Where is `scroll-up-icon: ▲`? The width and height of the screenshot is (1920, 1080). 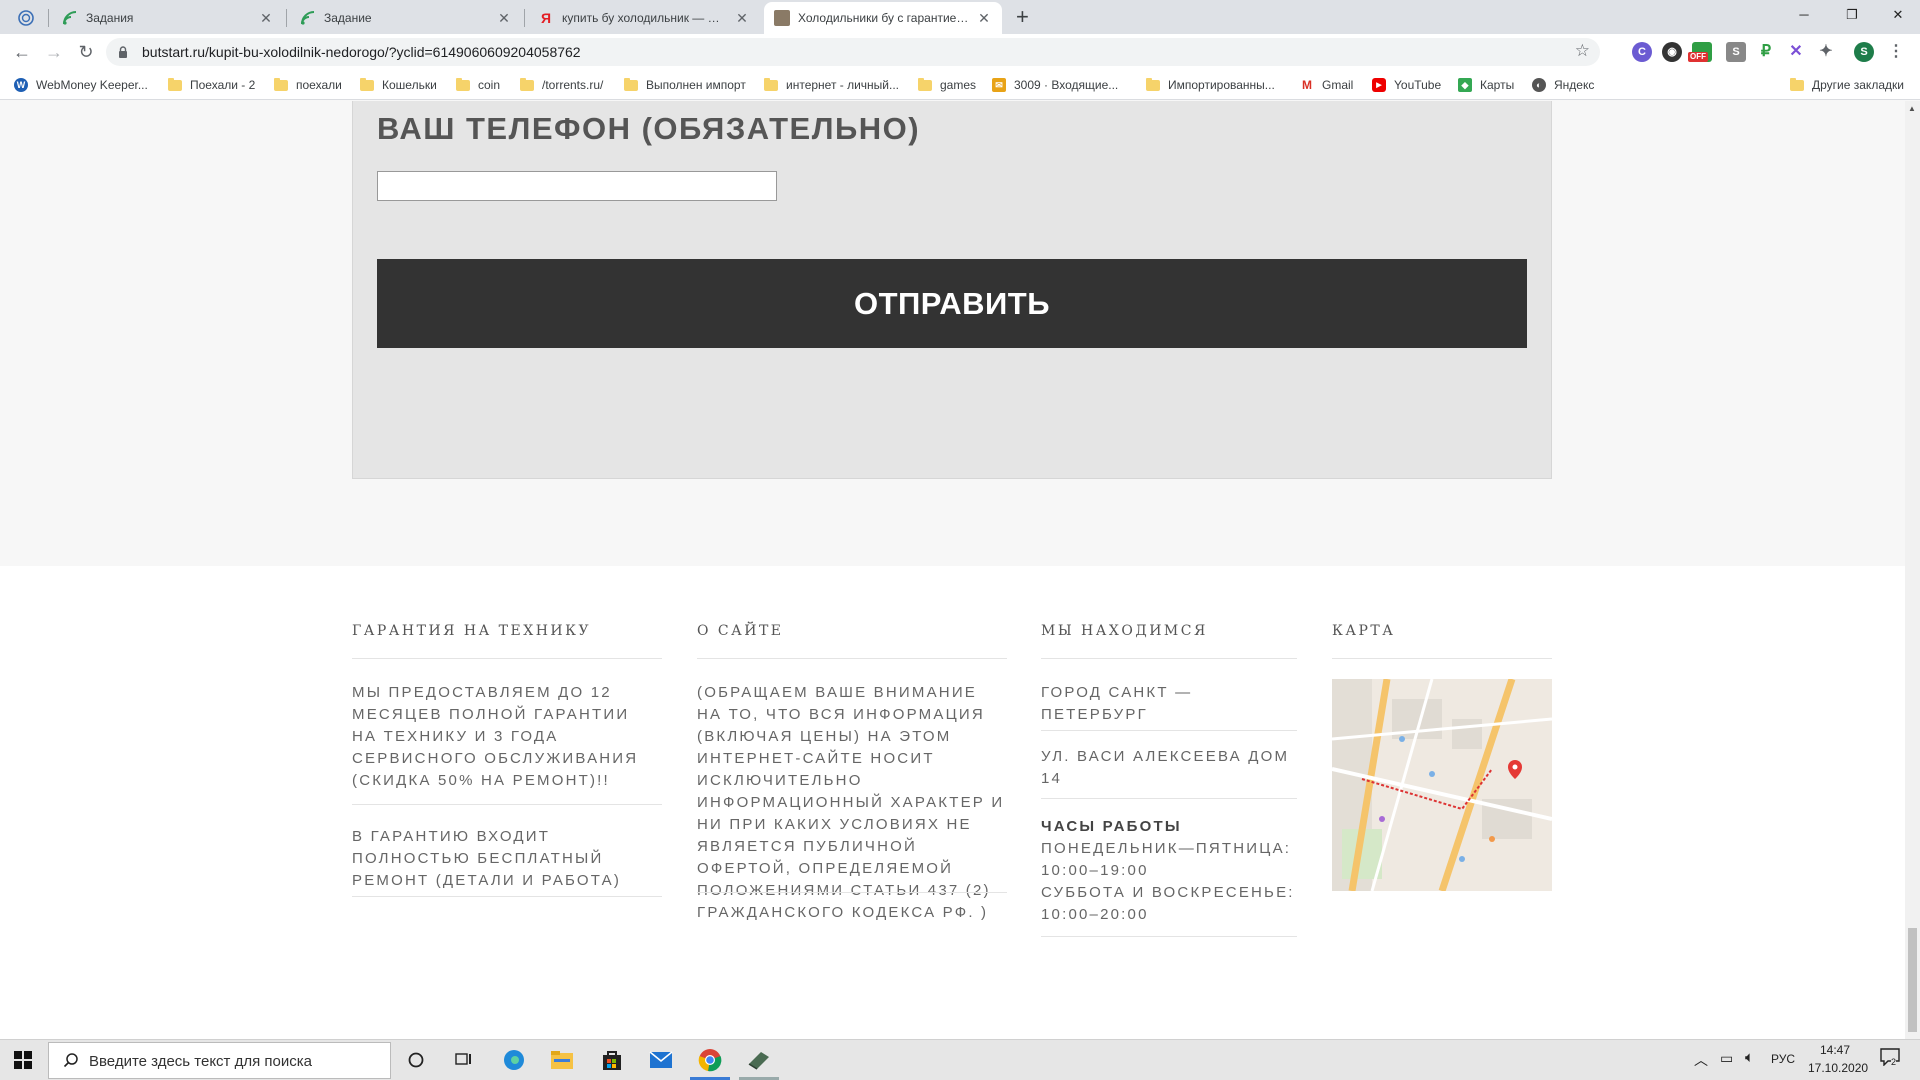
scroll-up-icon: ▲ is located at coordinates (1912, 108).